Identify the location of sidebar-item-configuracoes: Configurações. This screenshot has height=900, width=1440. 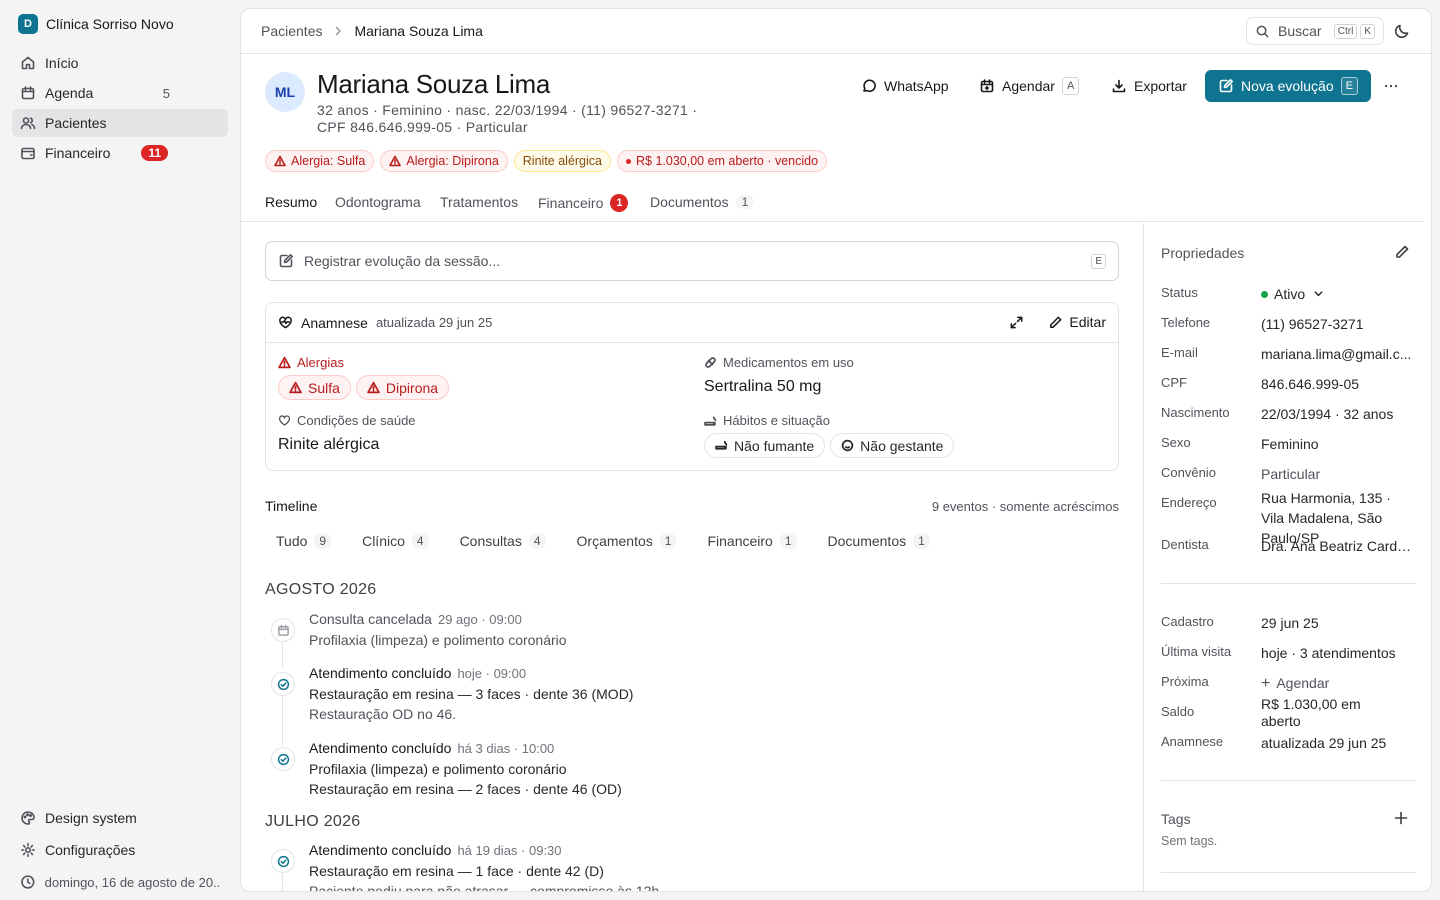
(120, 850).